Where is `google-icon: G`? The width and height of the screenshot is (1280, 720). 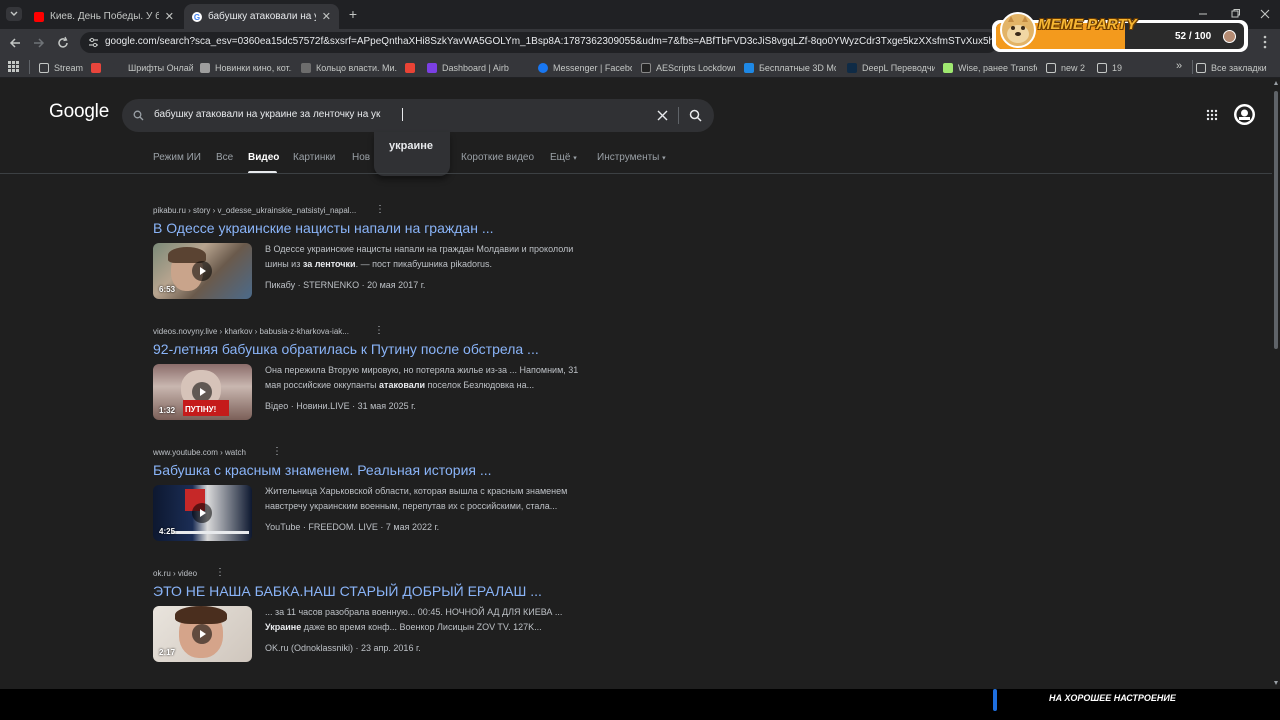 google-icon: G is located at coordinates (197, 16).